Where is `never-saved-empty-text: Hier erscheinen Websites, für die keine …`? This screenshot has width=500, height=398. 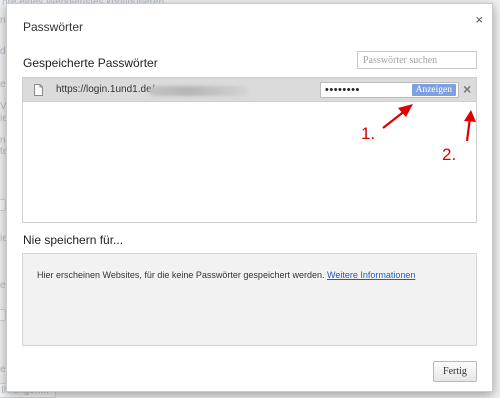 never-saved-empty-text: Hier erscheinen Websites, für die keine … is located at coordinates (226, 275).